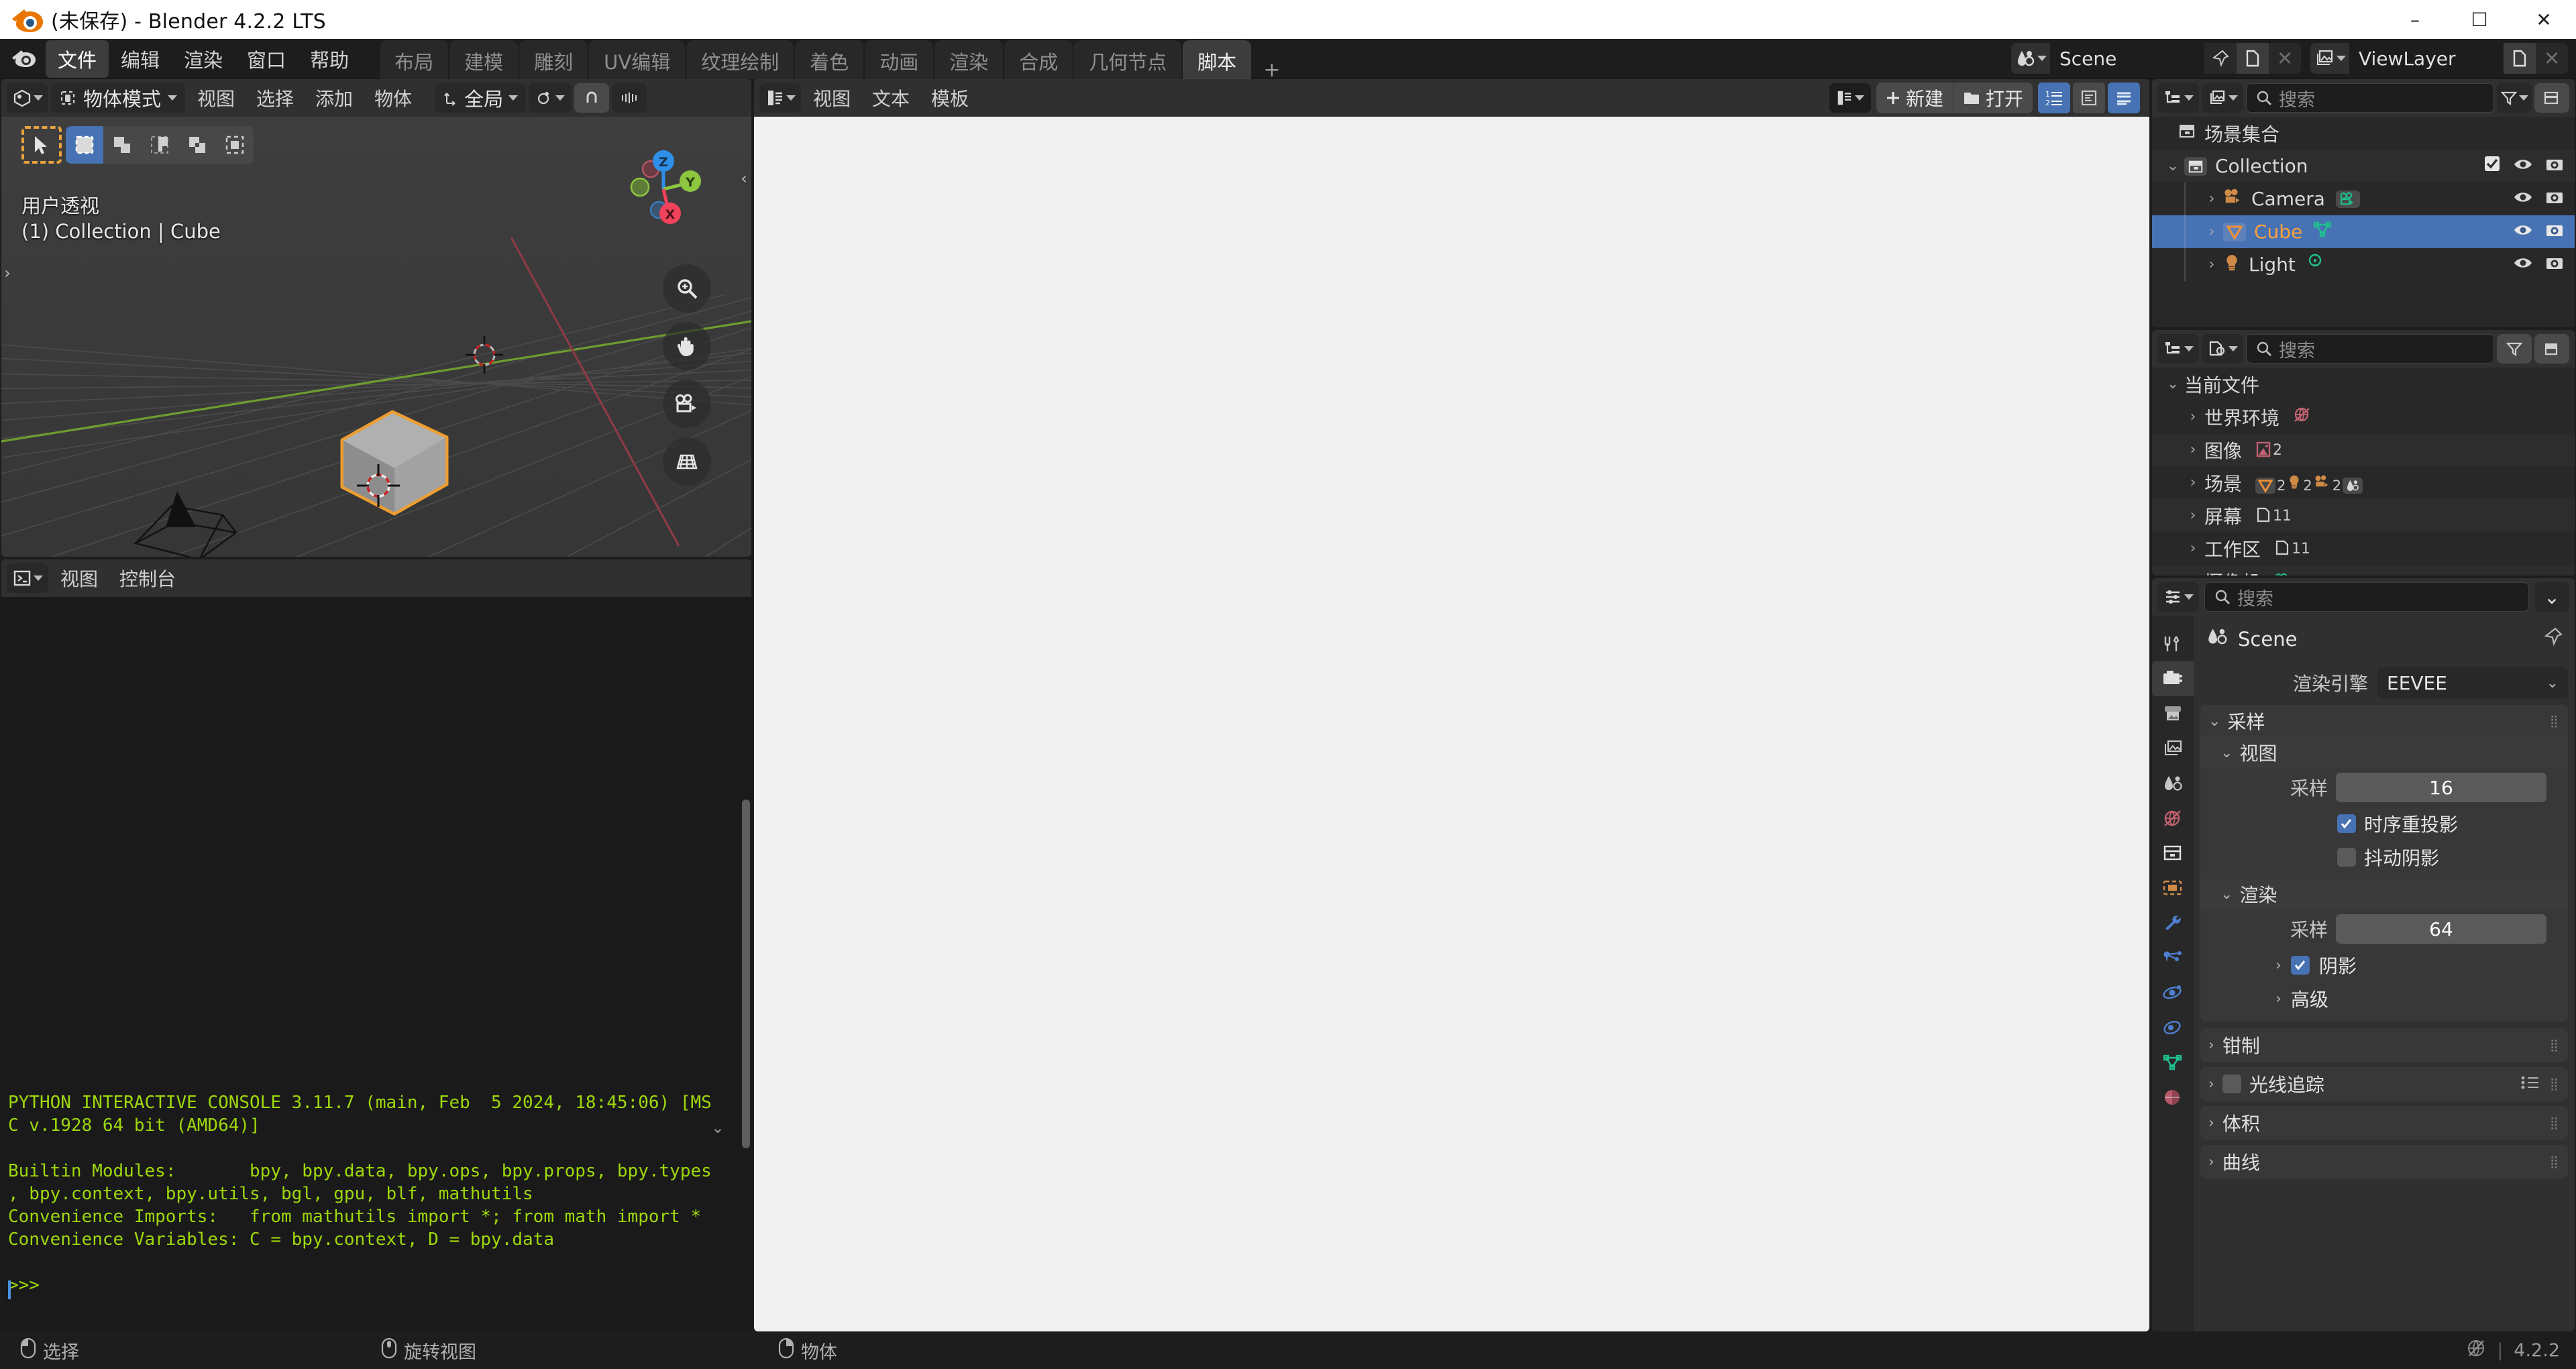  I want to click on viewlayer-selector: ViewLayer ✕, so click(2439, 58).